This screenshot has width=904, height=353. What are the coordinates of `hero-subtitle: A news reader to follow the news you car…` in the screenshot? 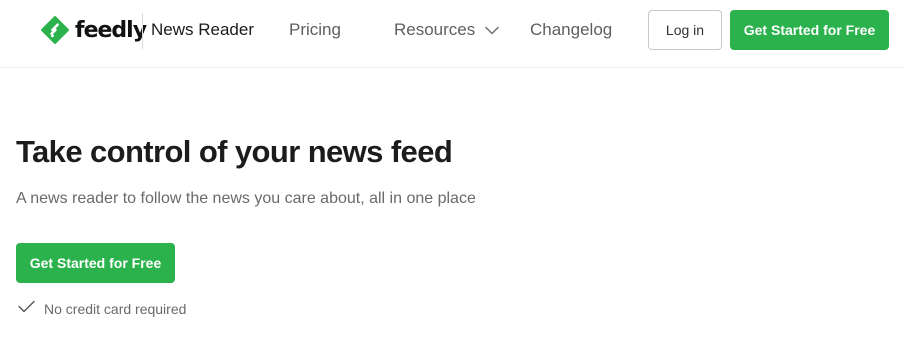 It's located at (246, 198).